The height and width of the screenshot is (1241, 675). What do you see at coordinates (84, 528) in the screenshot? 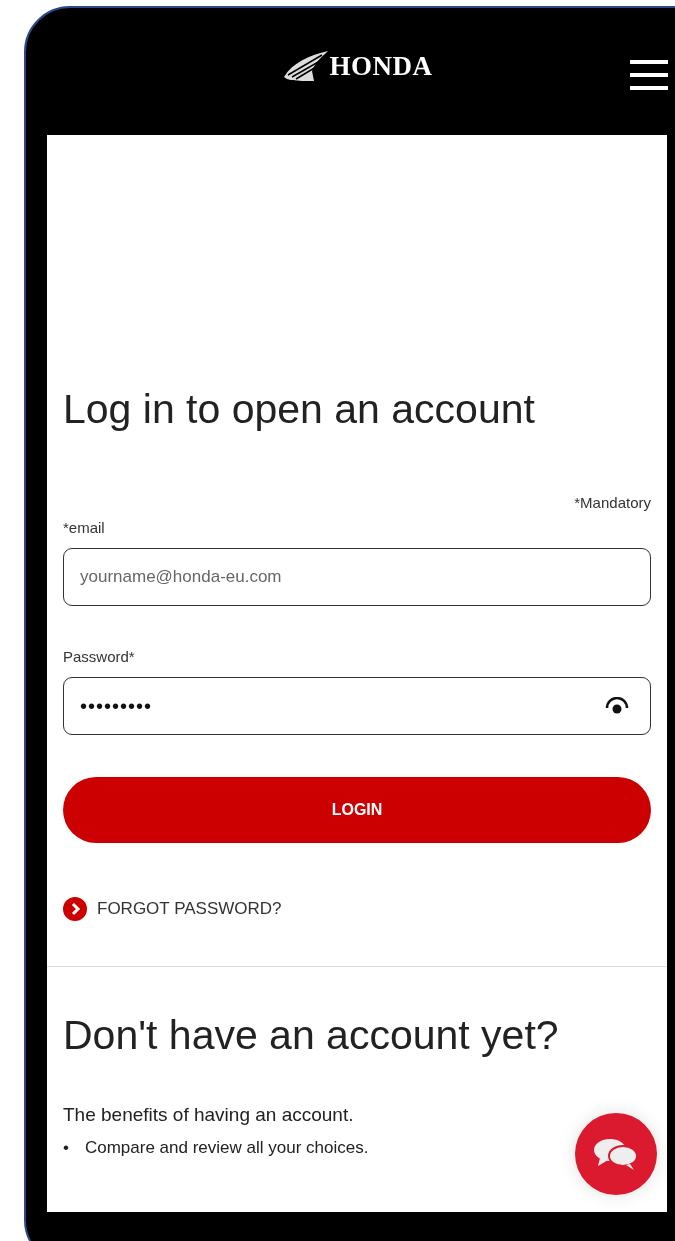
I see `field-label: *email` at bounding box center [84, 528].